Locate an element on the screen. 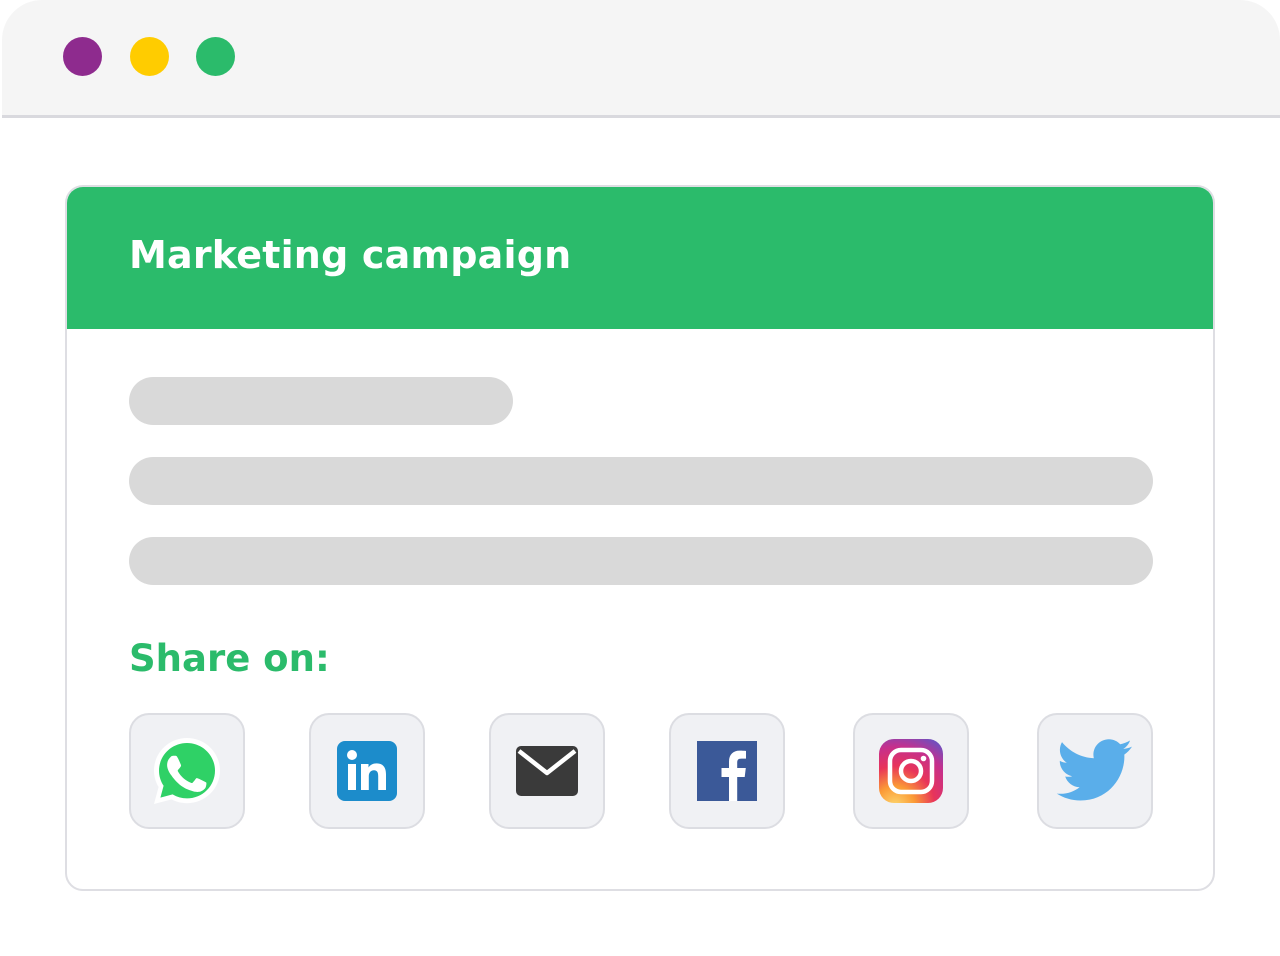 Image resolution: width=1280 pixels, height=956 pixels. twitter-icon is located at coordinates (1094, 770).